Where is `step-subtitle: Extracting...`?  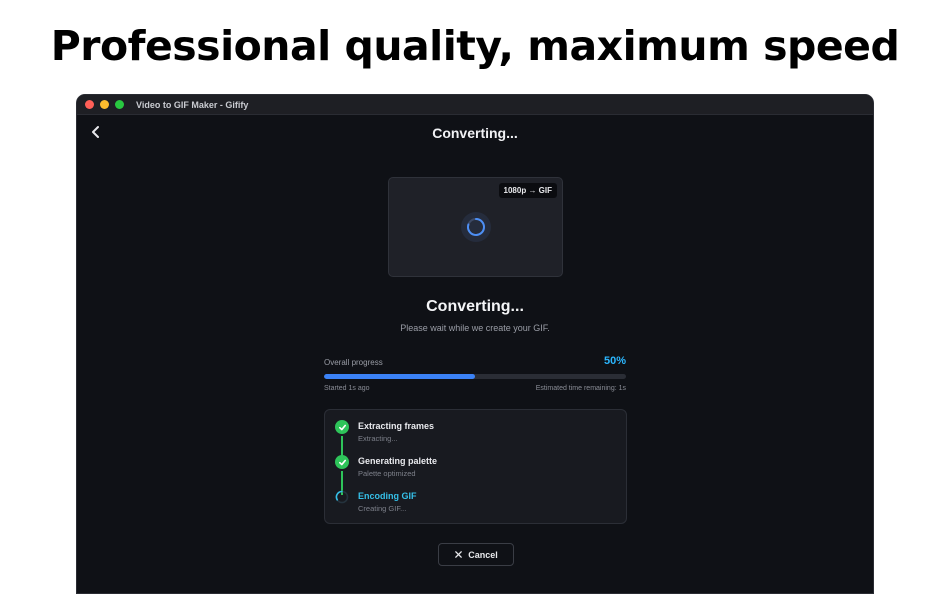
step-subtitle: Extracting... is located at coordinates (378, 438).